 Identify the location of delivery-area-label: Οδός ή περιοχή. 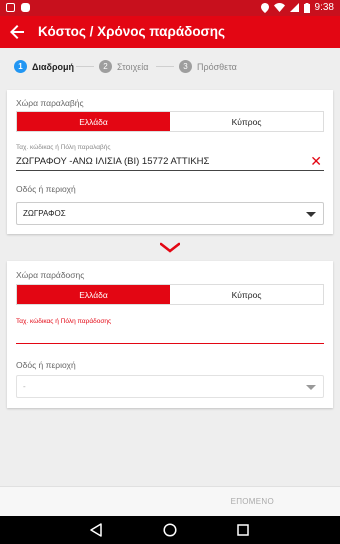
(46, 365).